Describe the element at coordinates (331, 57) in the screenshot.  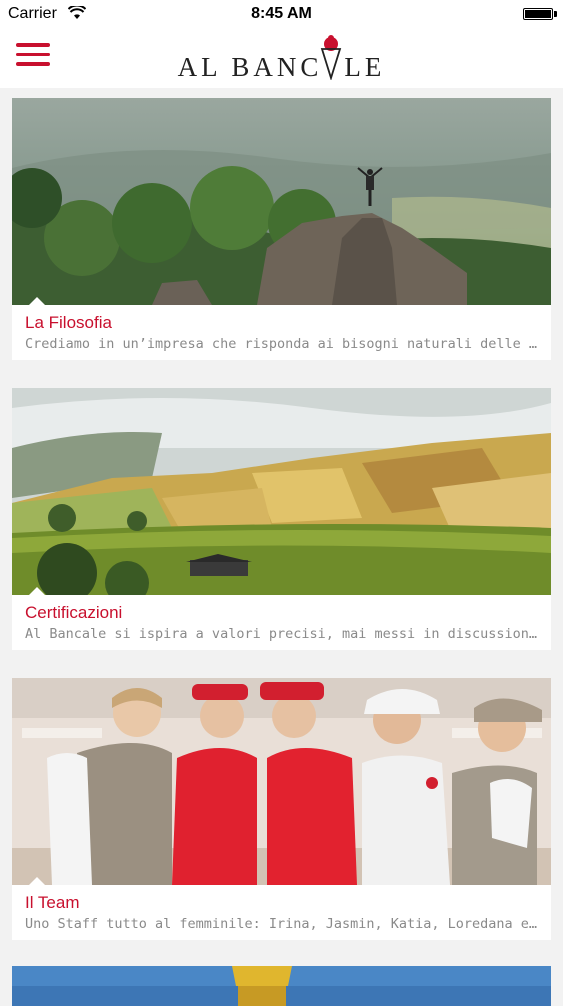
I see `ice-cream-cone-icon` at that location.